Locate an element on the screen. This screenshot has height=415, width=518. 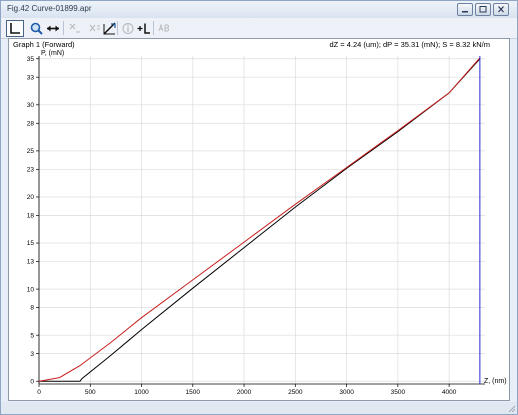
y-tick-label: 28 is located at coordinates (31, 123).